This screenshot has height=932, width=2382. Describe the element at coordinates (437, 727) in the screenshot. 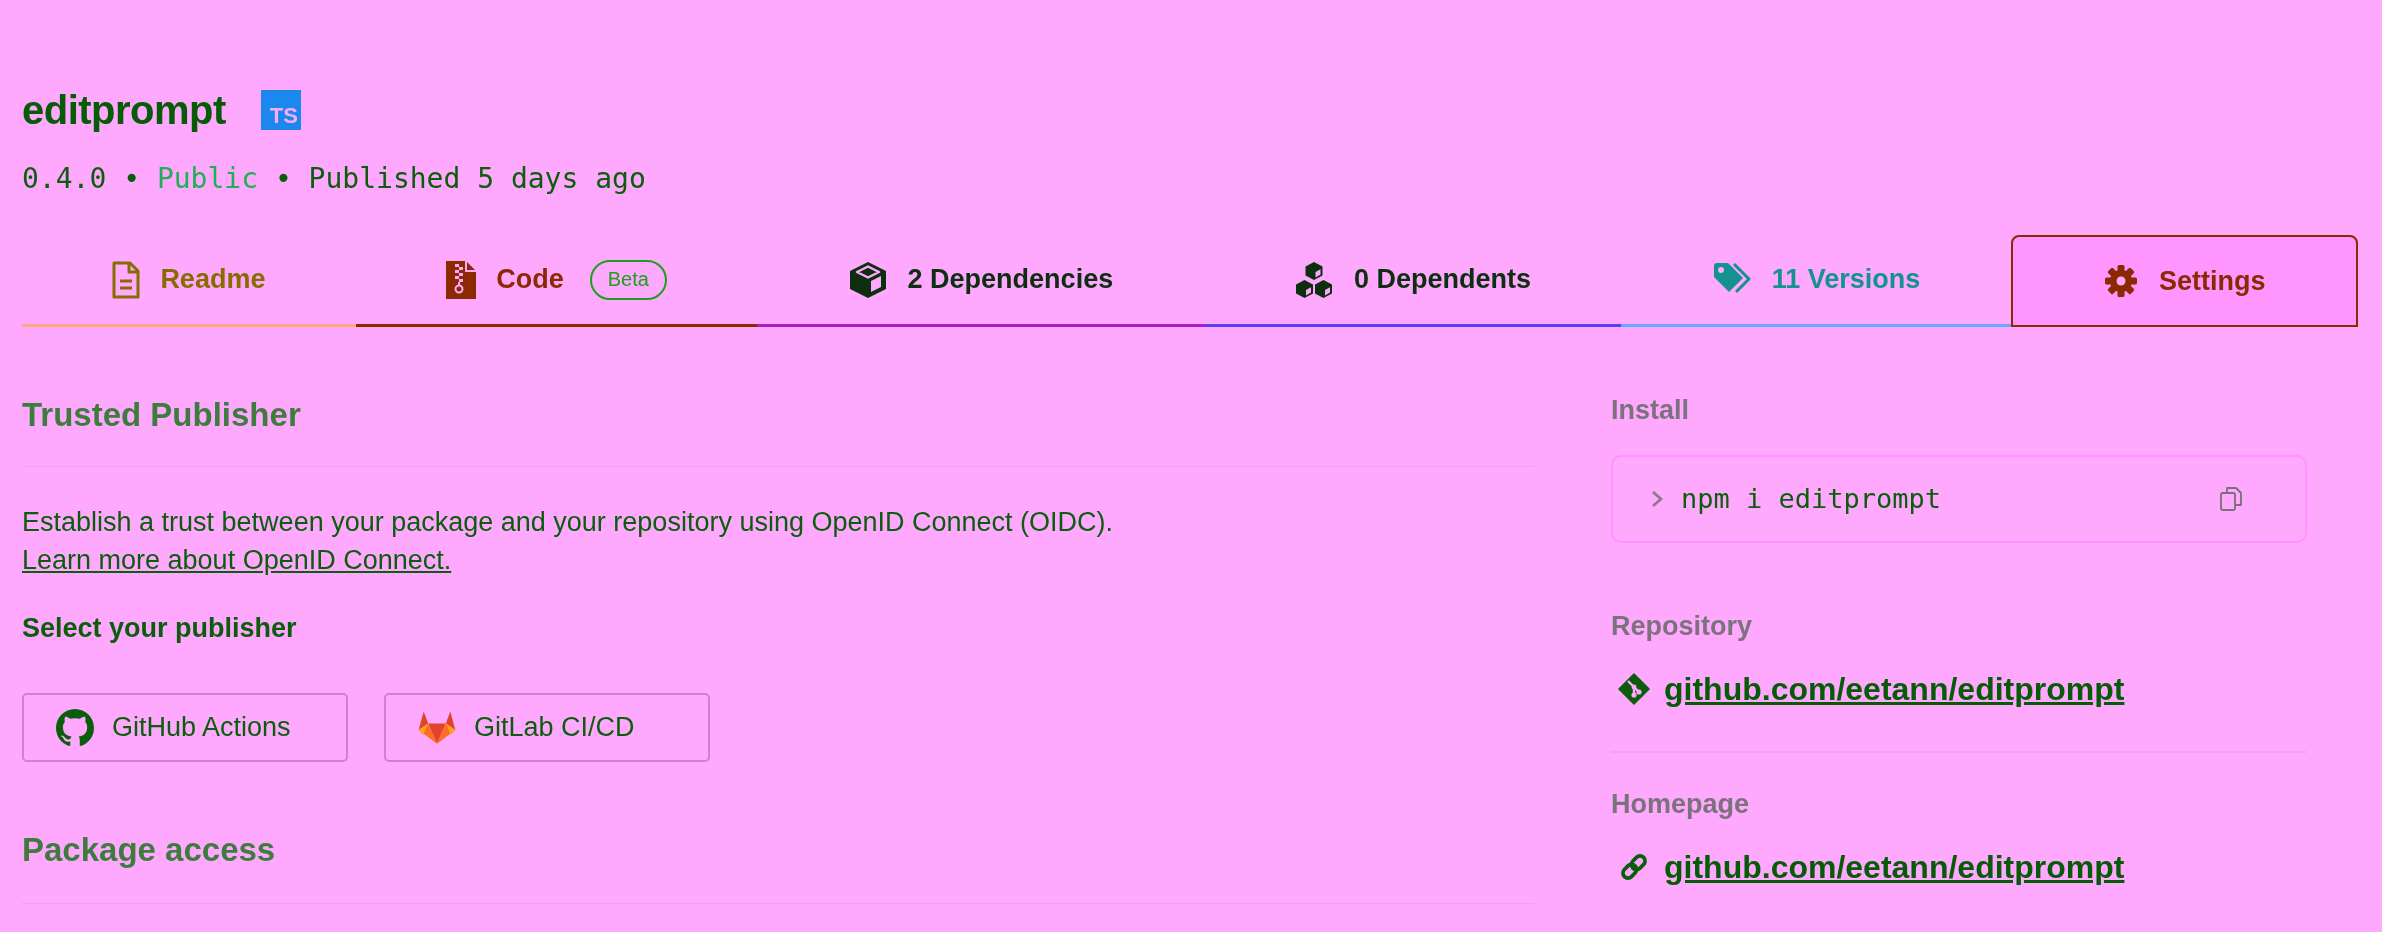

I see `gitlab-icon` at that location.